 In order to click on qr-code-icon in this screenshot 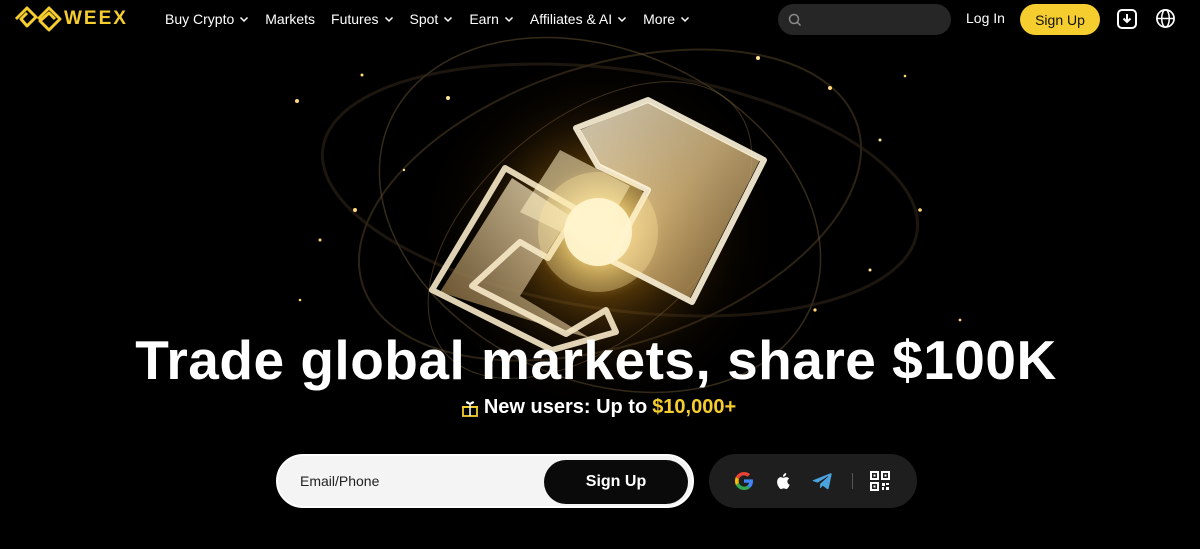, I will do `click(880, 481)`.